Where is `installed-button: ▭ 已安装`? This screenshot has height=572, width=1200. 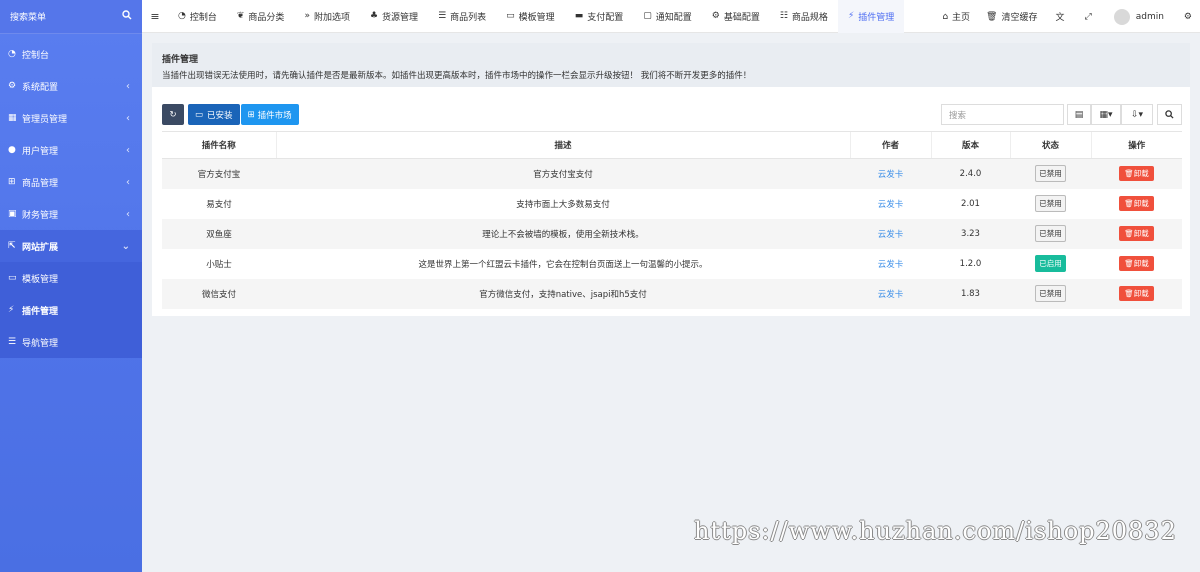
installed-button: ▭ 已安装 is located at coordinates (214, 114).